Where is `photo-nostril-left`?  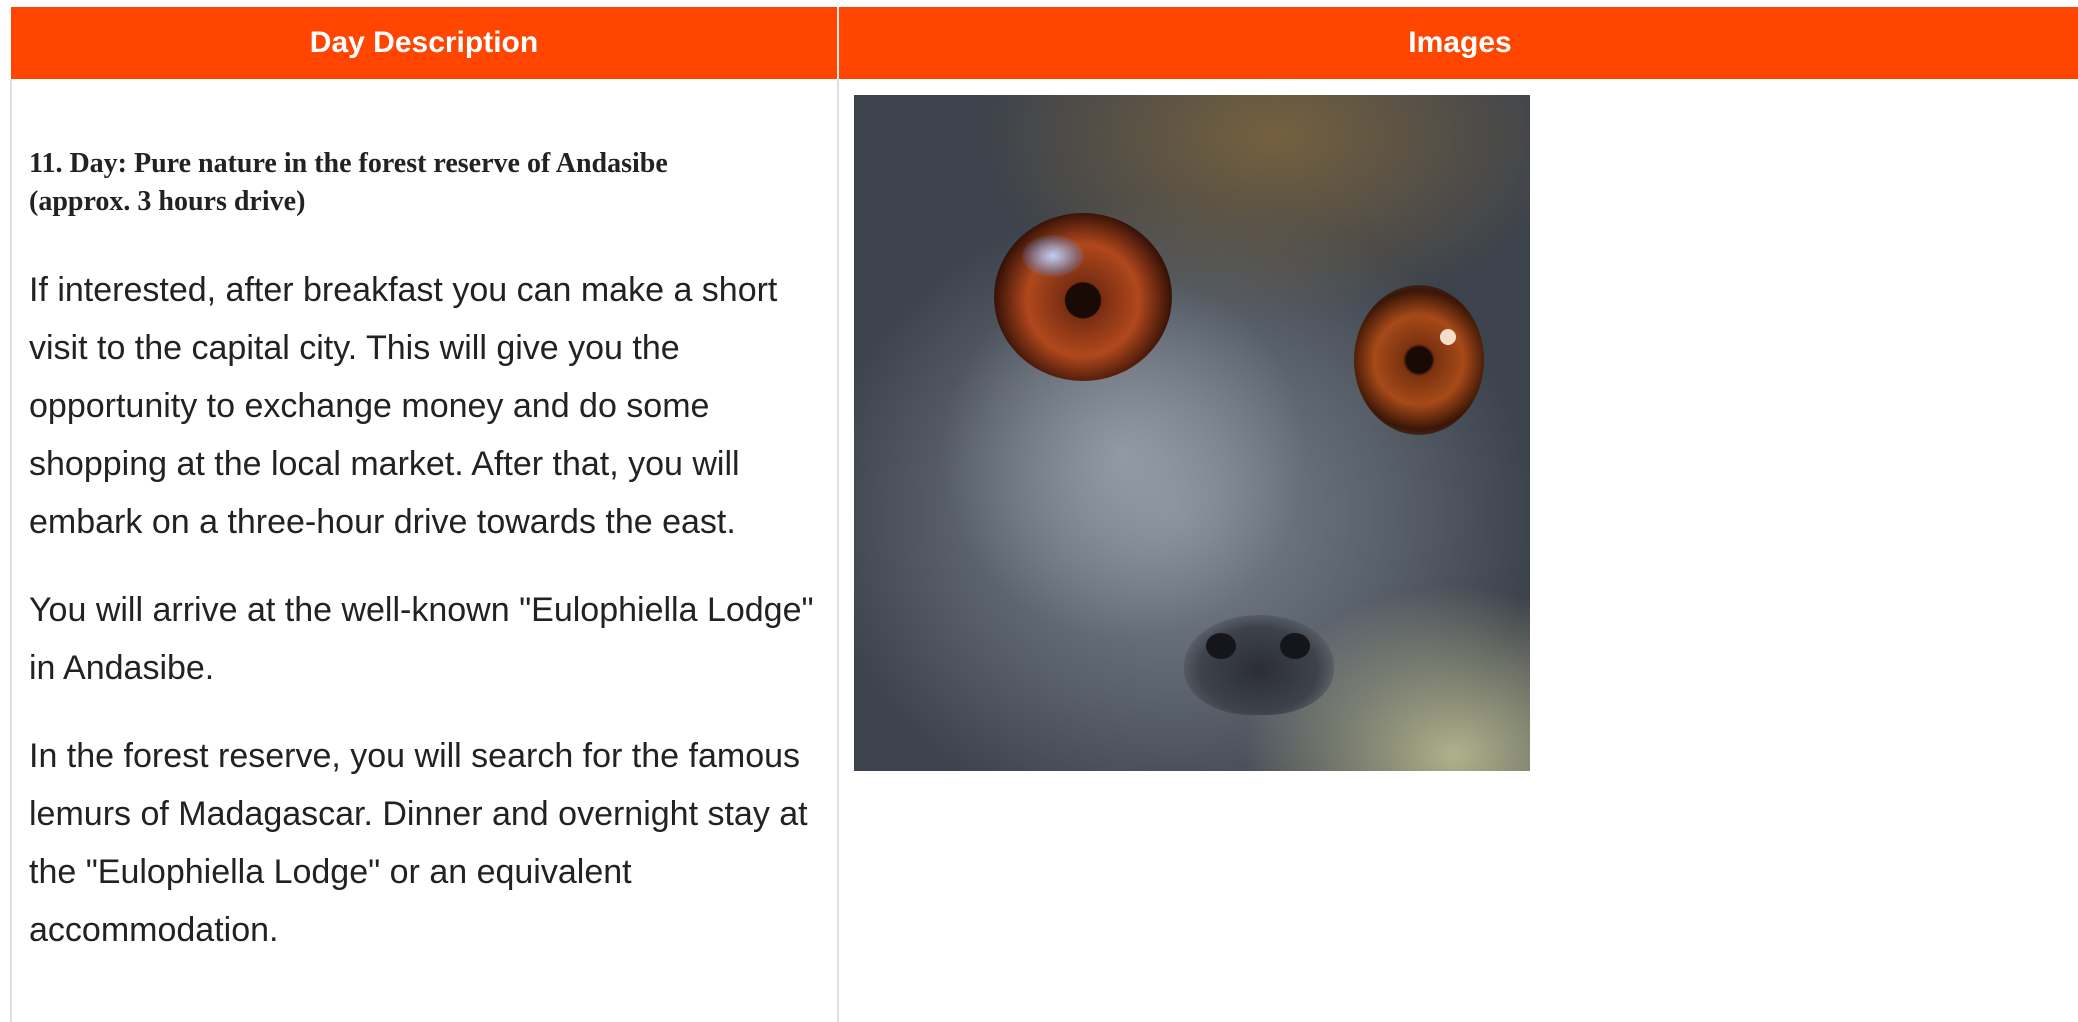
photo-nostril-left is located at coordinates (1221, 646).